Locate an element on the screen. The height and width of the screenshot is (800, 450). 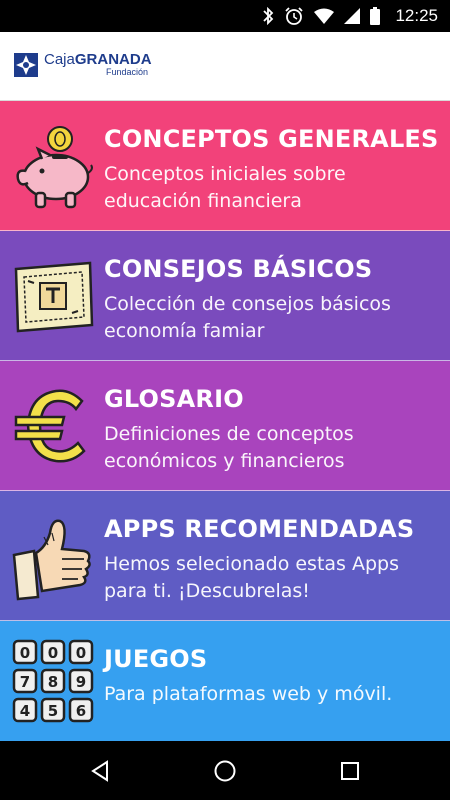
banknote-icon is located at coordinates (54, 297).